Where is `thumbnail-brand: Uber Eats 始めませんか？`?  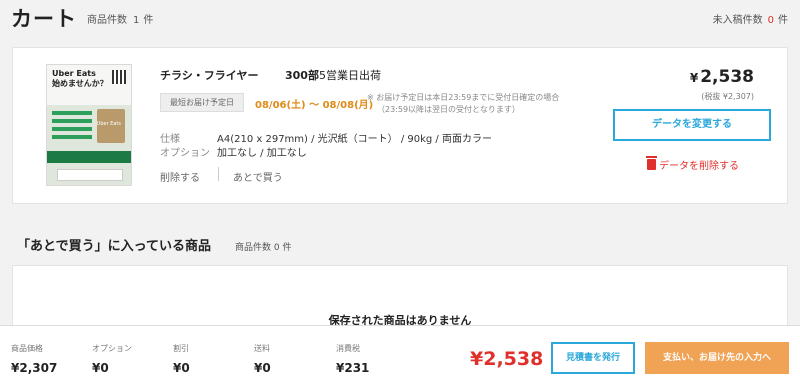
thumbnail-brand: Uber Eats 始めませんか？ is located at coordinates (80, 79).